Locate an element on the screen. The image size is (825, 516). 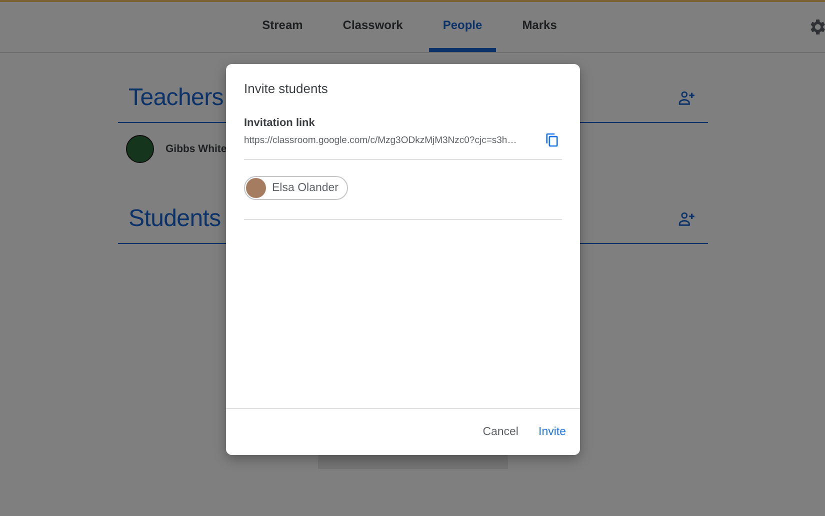
dialog-title: Invite students is located at coordinates (286, 88).